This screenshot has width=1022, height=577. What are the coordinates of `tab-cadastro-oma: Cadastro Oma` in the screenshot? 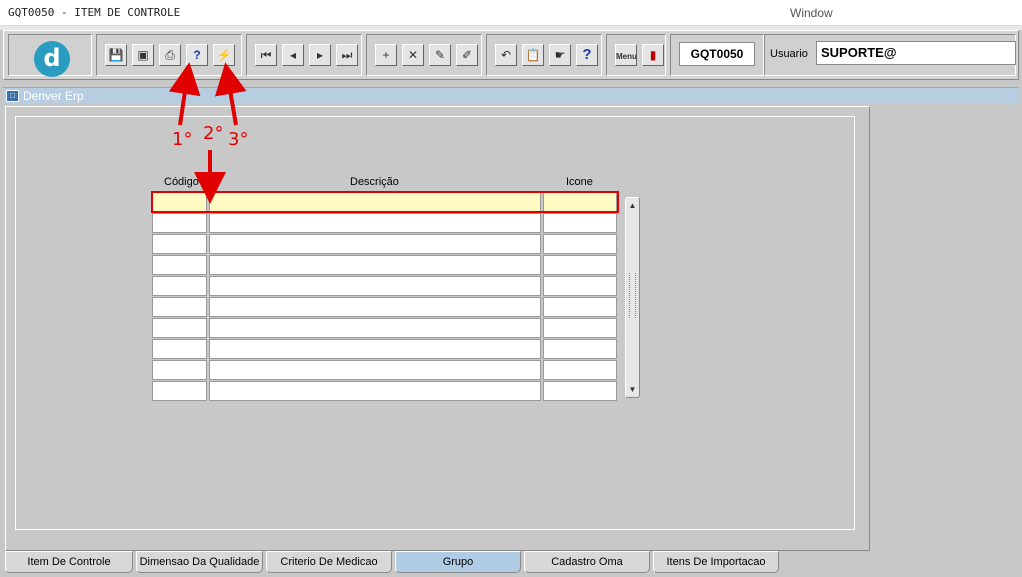 It's located at (587, 562).